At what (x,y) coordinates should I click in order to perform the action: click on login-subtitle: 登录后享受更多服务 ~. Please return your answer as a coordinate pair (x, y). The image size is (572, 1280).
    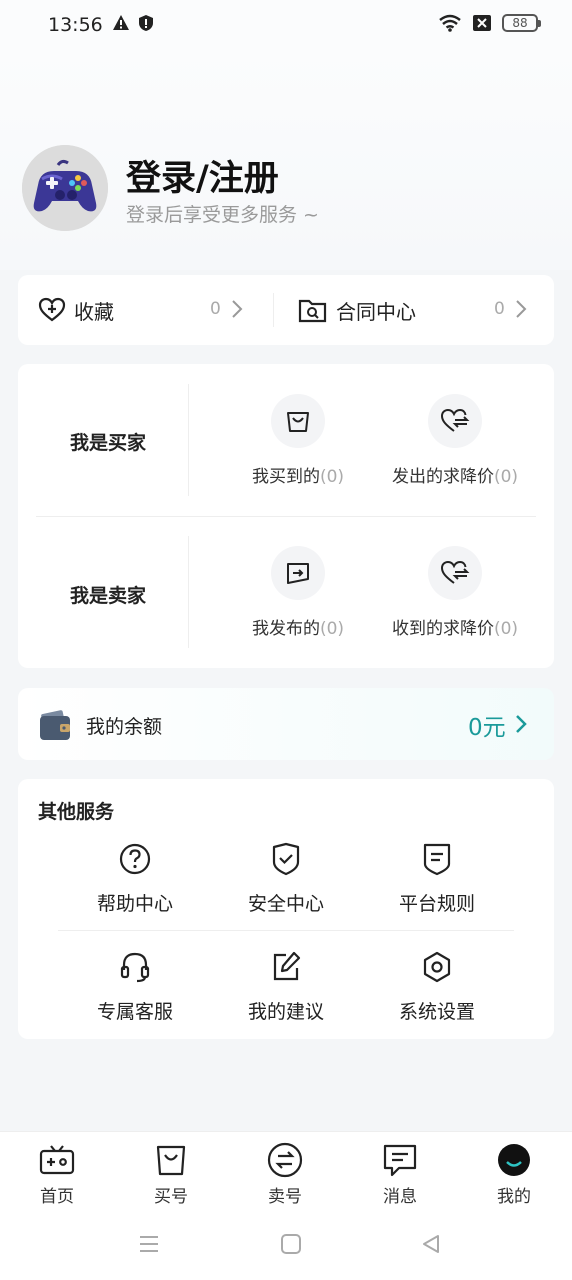
    Looking at the image, I should click on (222, 215).